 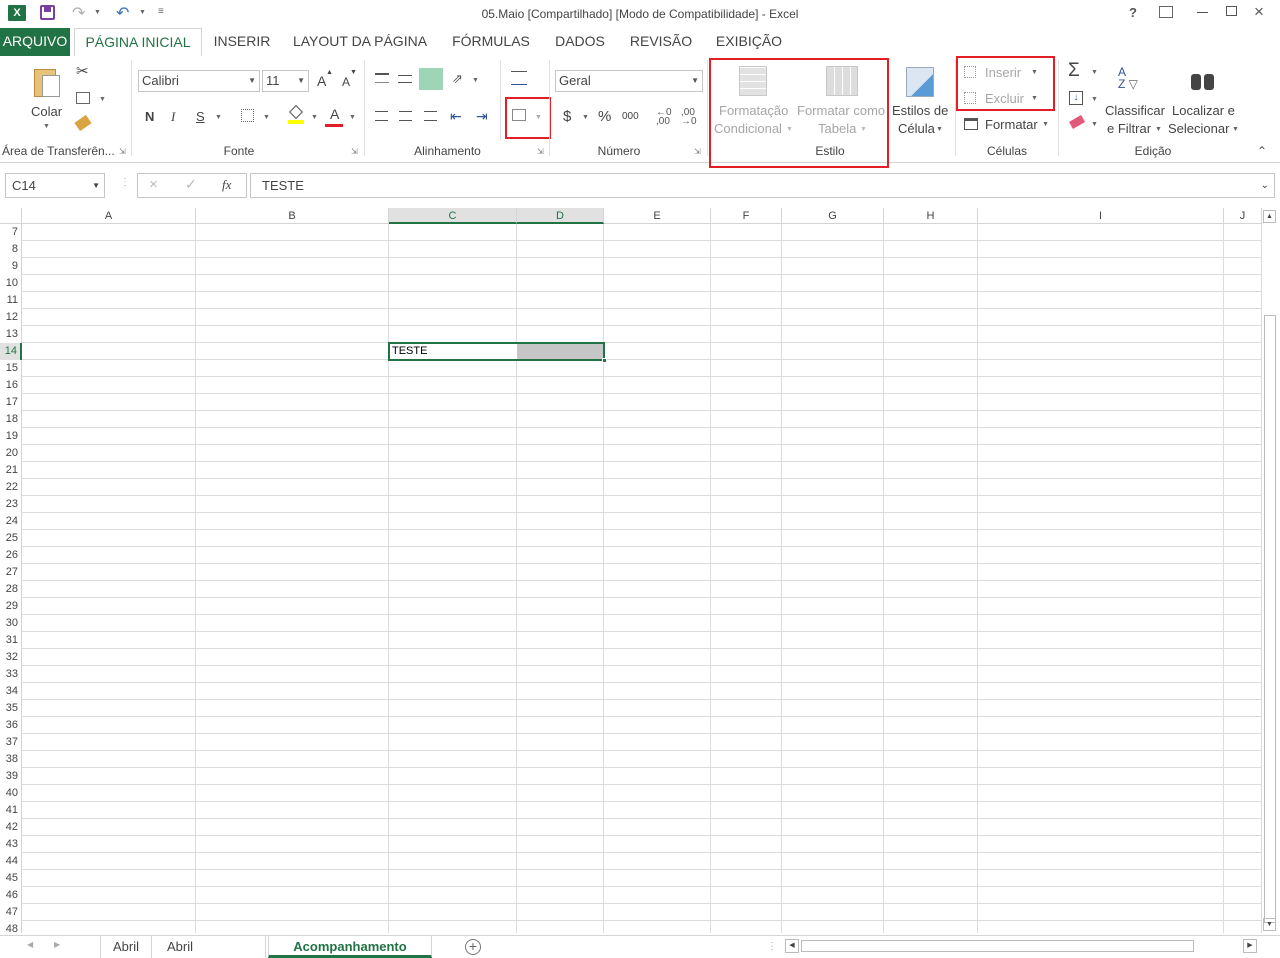 I want to click on cell-styles-icon, so click(x=920, y=82).